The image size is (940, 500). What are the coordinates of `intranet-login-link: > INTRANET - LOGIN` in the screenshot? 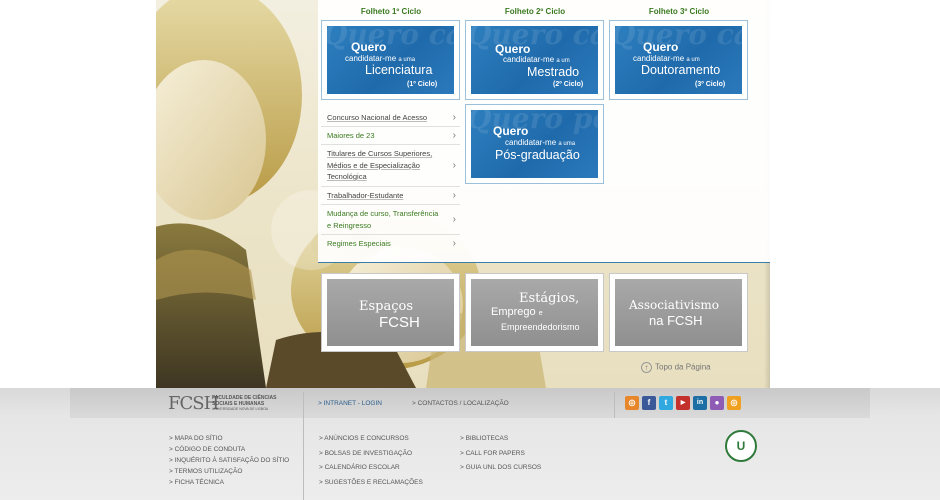 It's located at (350, 403).